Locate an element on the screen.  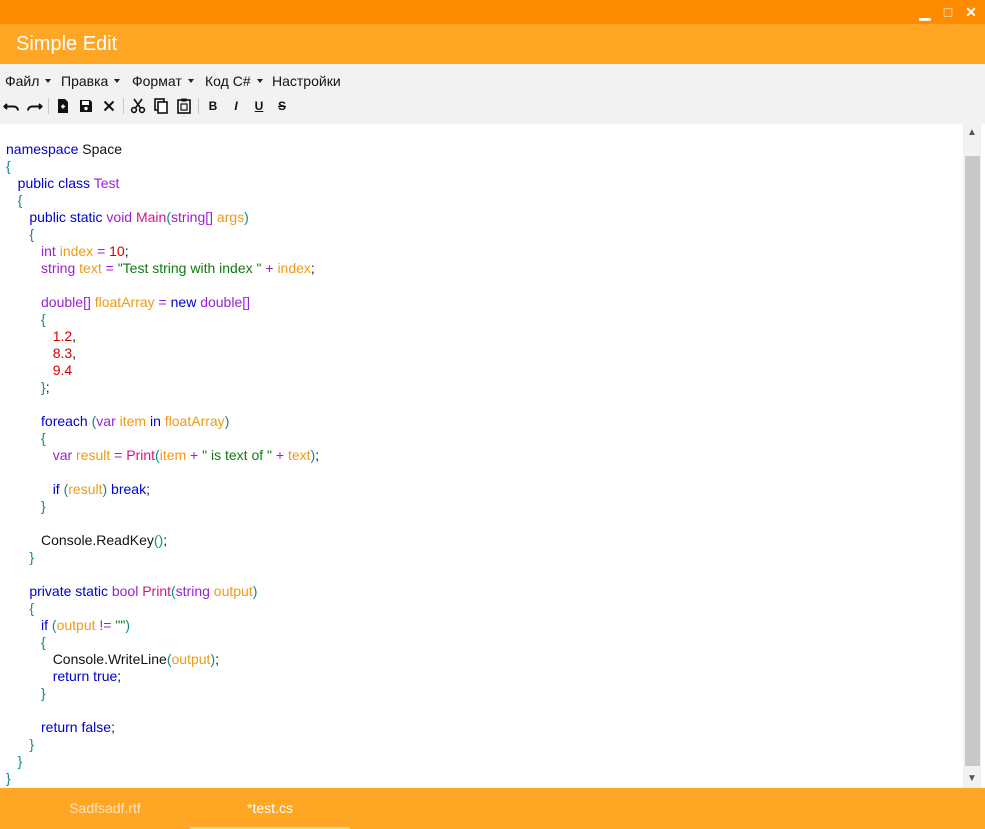
code-line: double[] floatArray = new double[] is located at coordinates (146, 302).